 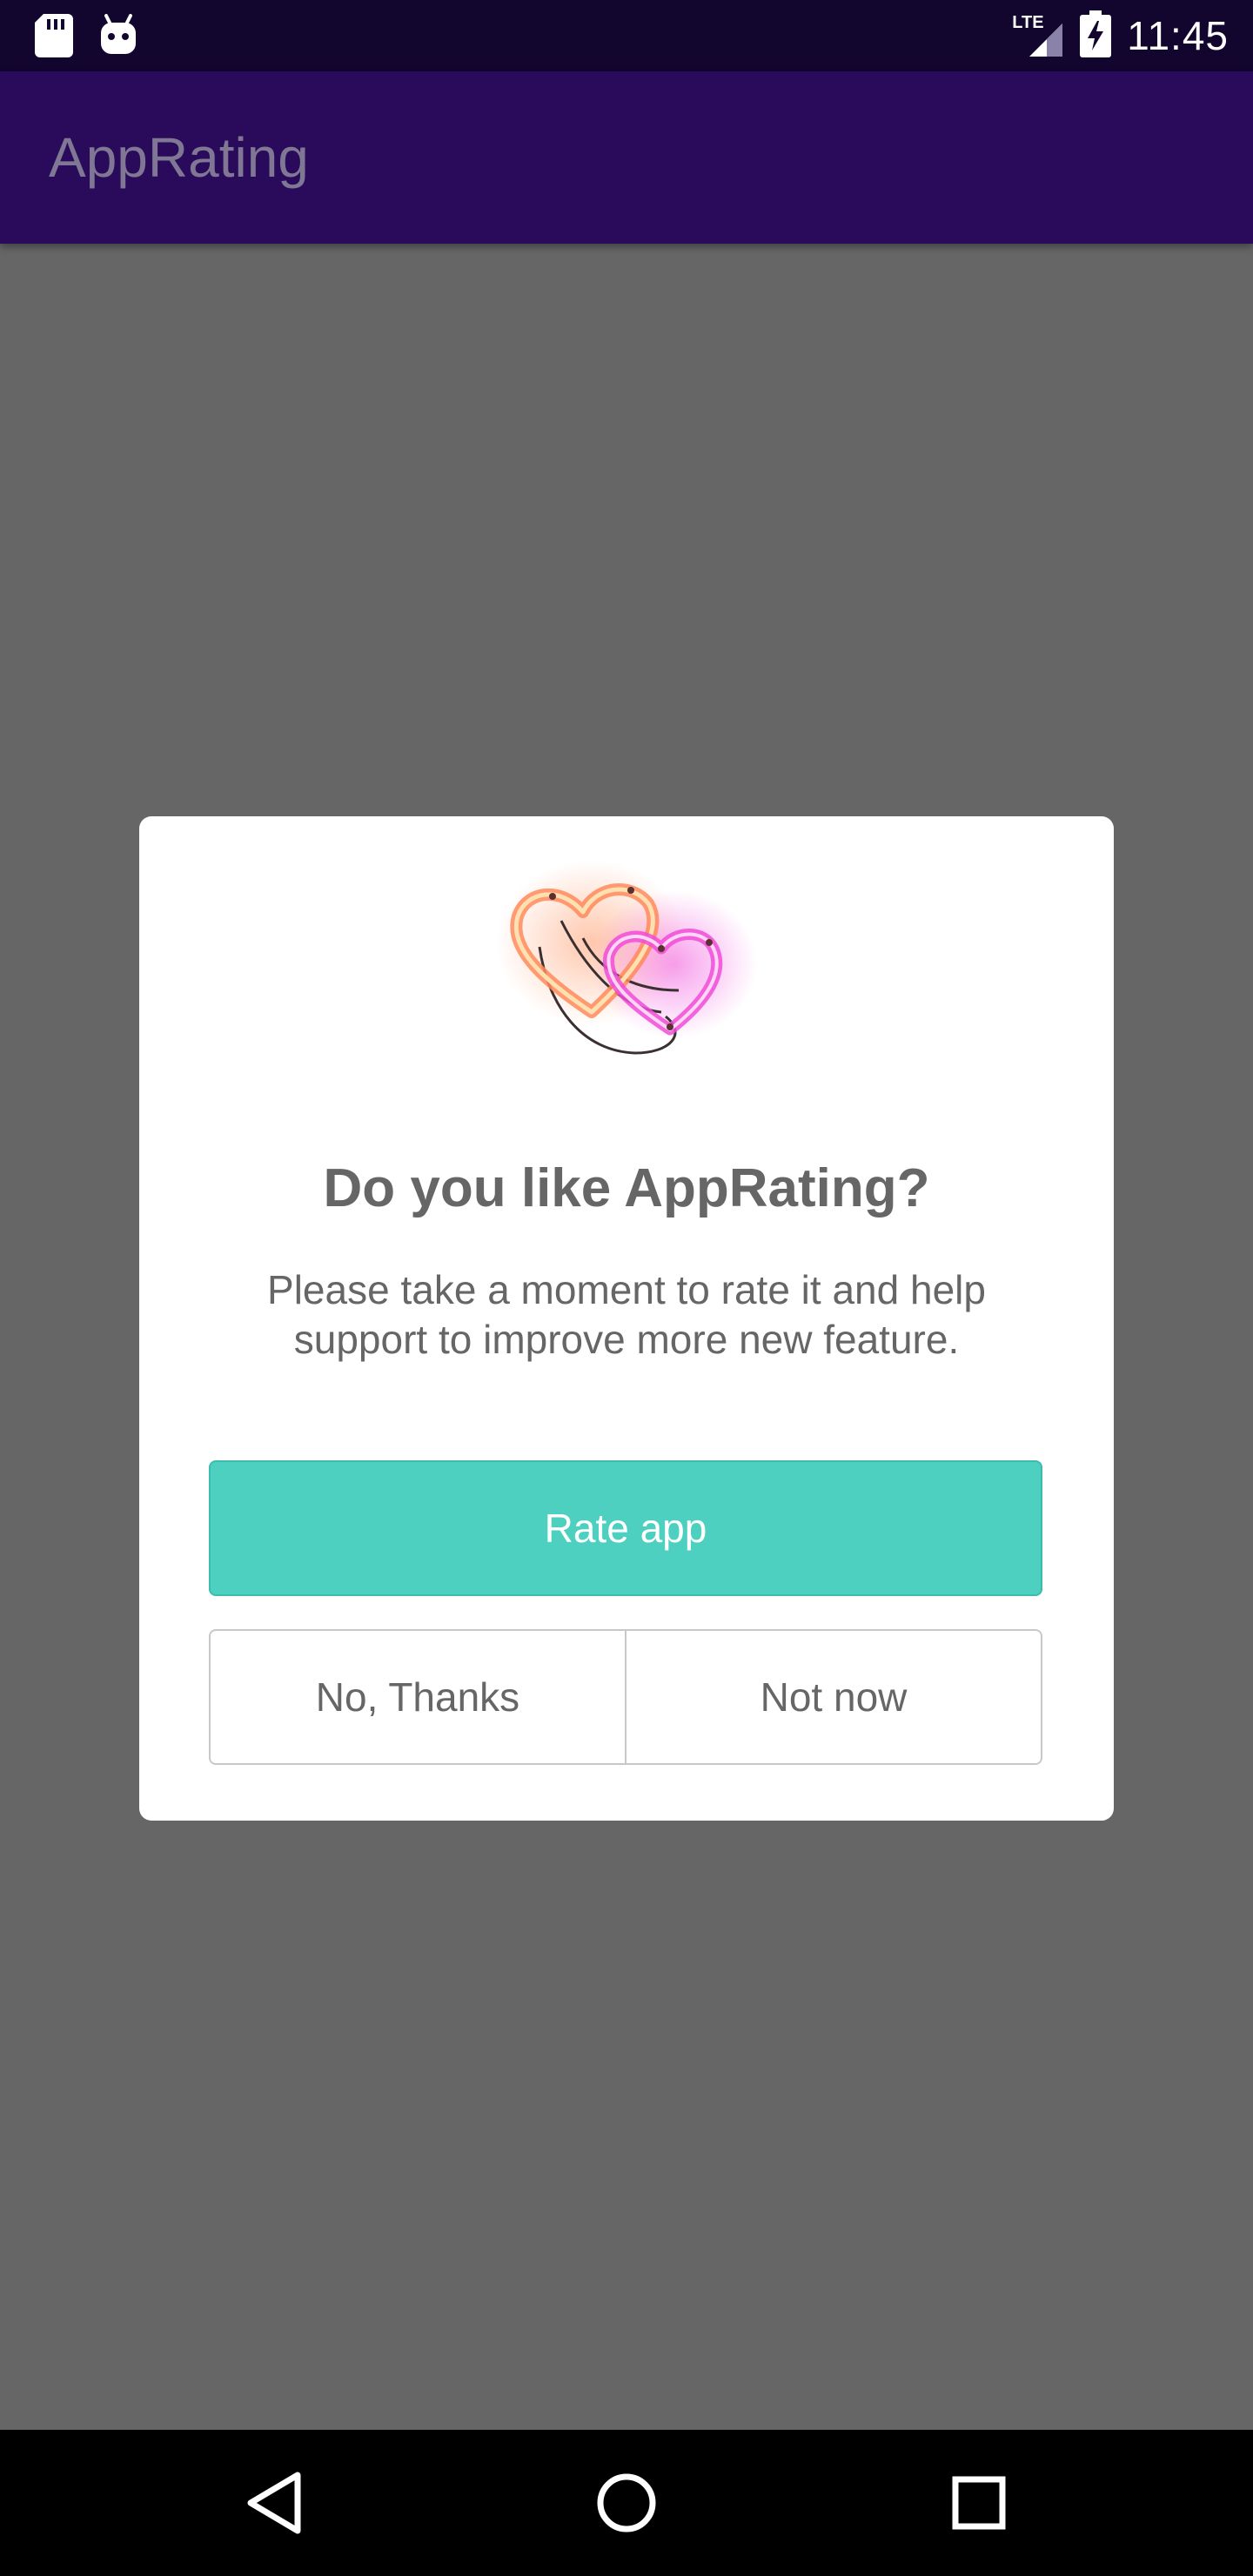 I want to click on home-icon, so click(x=626, y=2502).